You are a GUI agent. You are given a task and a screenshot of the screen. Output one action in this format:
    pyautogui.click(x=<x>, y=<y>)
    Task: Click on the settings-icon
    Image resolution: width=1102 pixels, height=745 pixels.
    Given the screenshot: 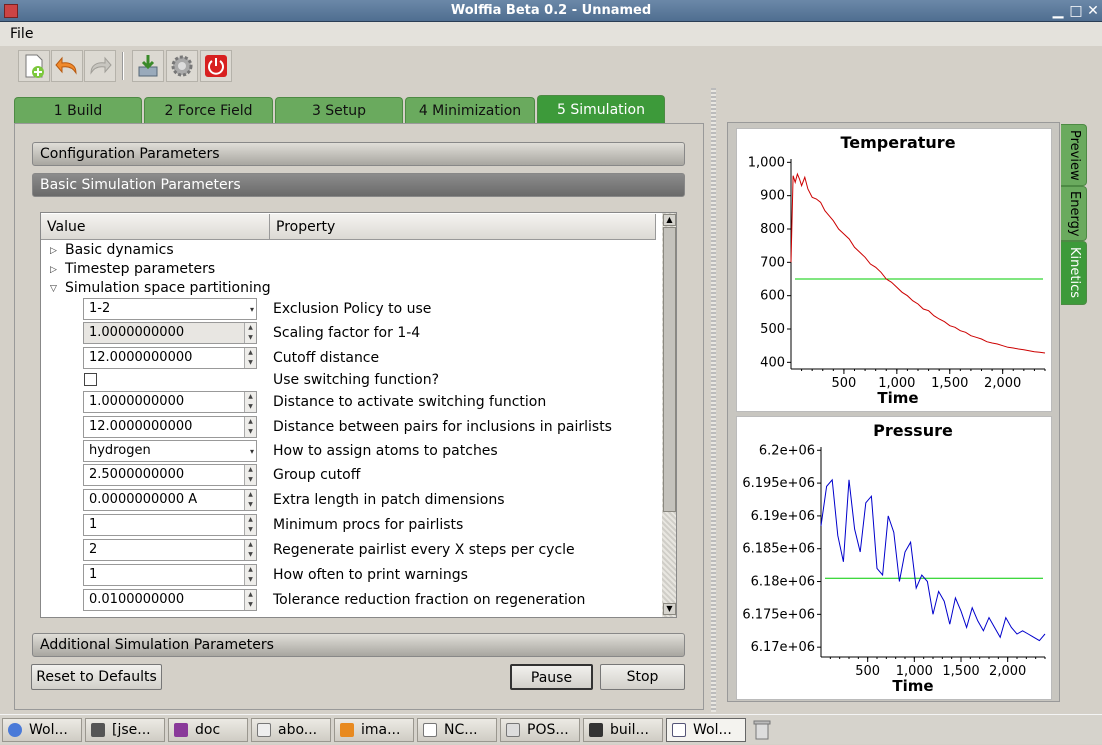 What is the action you would take?
    pyautogui.click(x=182, y=66)
    